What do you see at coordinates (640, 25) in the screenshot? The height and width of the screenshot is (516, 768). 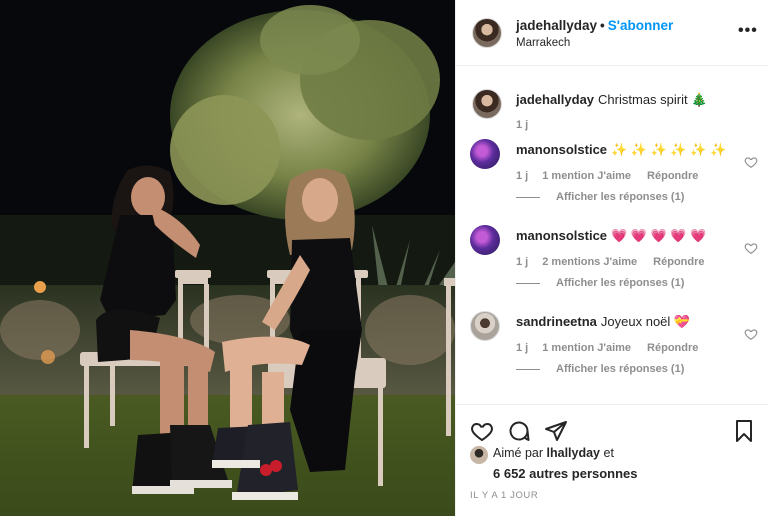 I see `follow-button: S'abonner` at bounding box center [640, 25].